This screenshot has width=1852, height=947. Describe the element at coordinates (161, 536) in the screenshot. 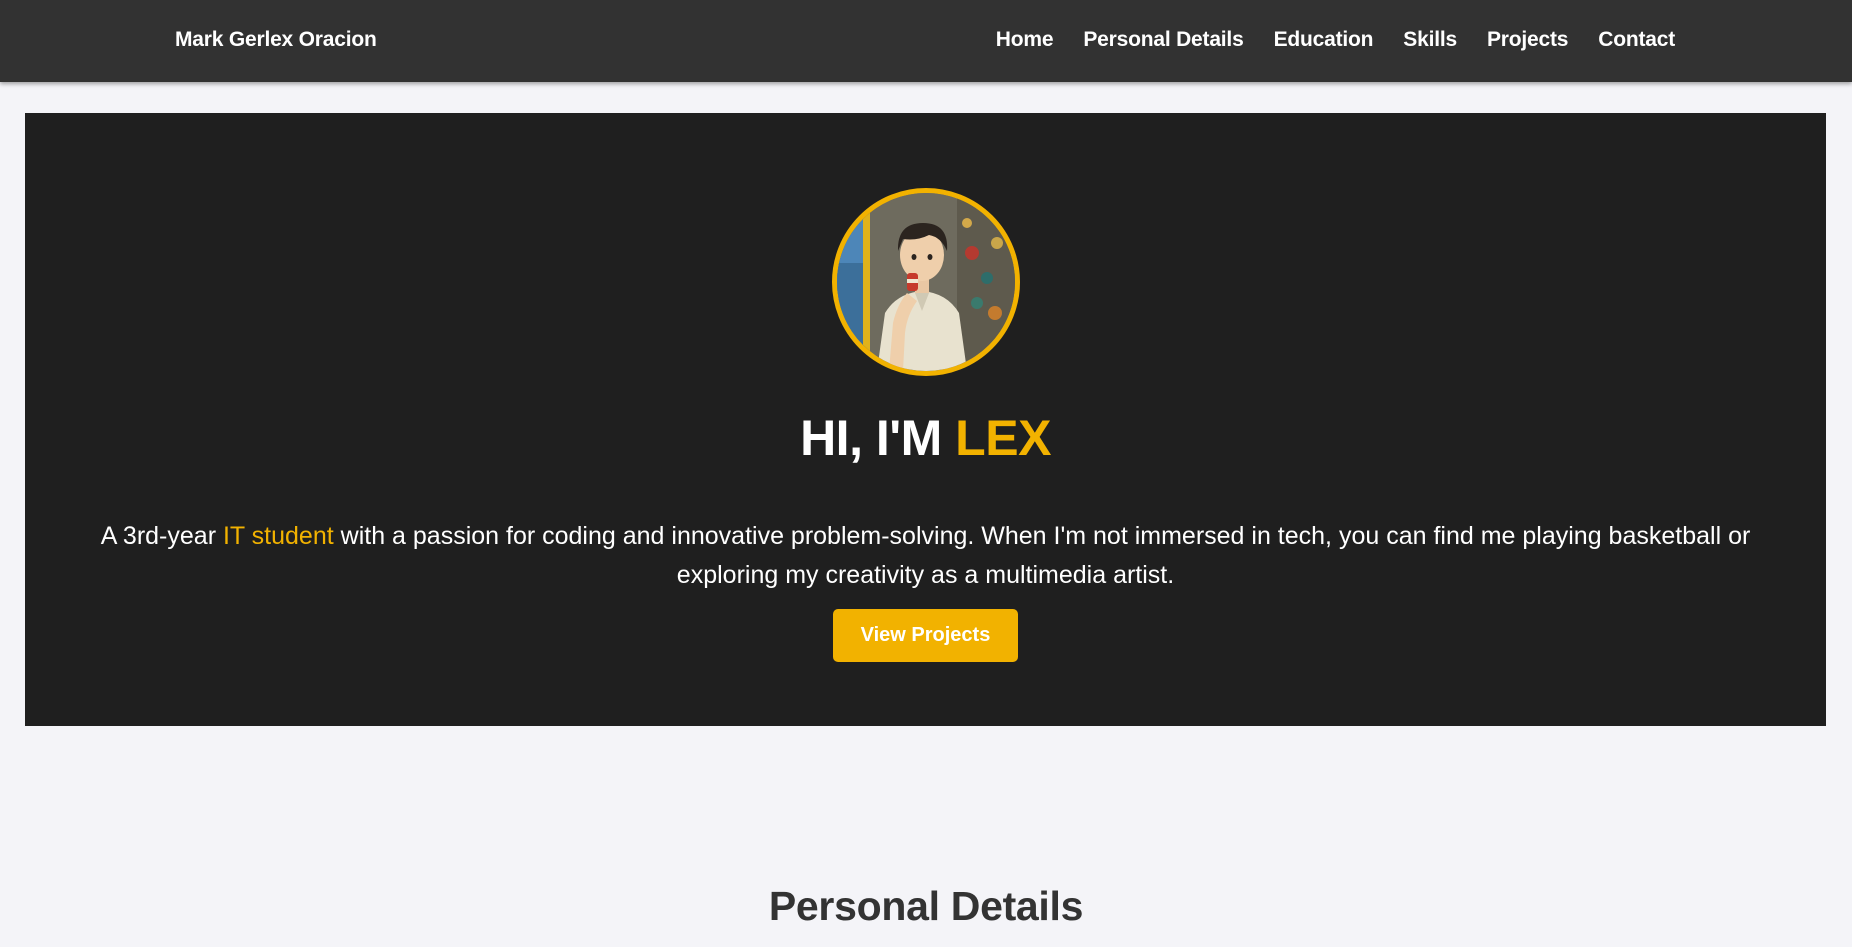

I see `hero-desc-prefix: A 3rd-year` at that location.